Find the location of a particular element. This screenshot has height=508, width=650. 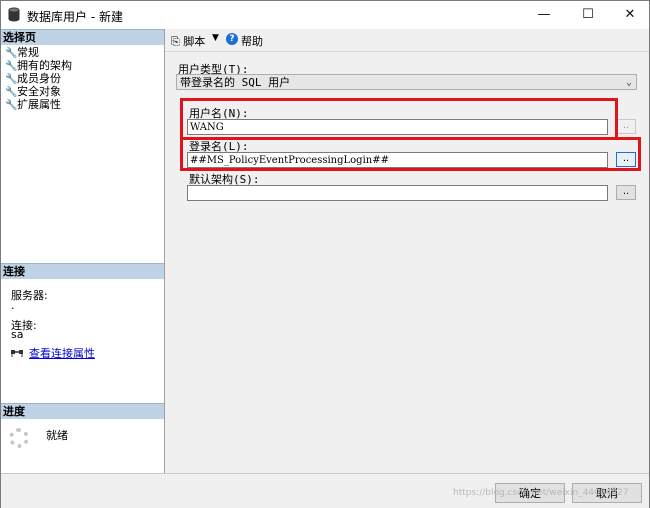

highlight-box-login-name is located at coordinates (410, 154).